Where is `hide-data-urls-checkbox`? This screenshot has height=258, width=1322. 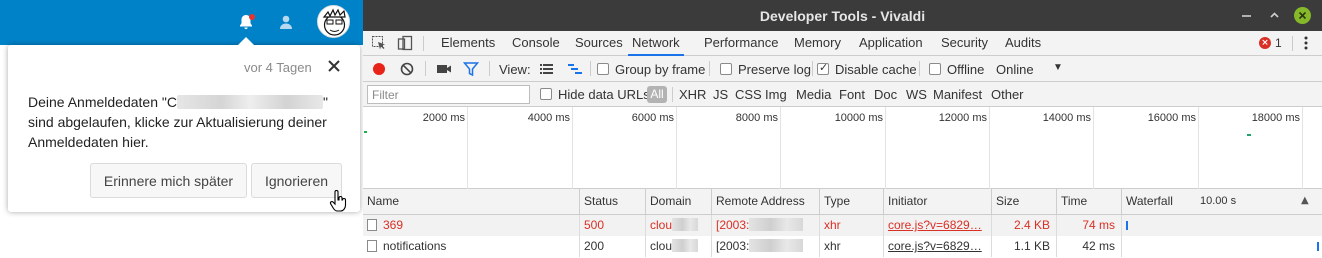 hide-data-urls-checkbox is located at coordinates (546, 94).